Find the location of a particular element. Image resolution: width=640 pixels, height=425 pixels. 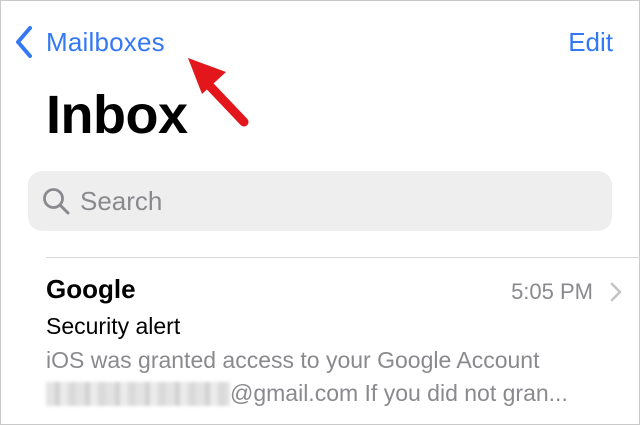

search-input is located at coordinates (330, 201).